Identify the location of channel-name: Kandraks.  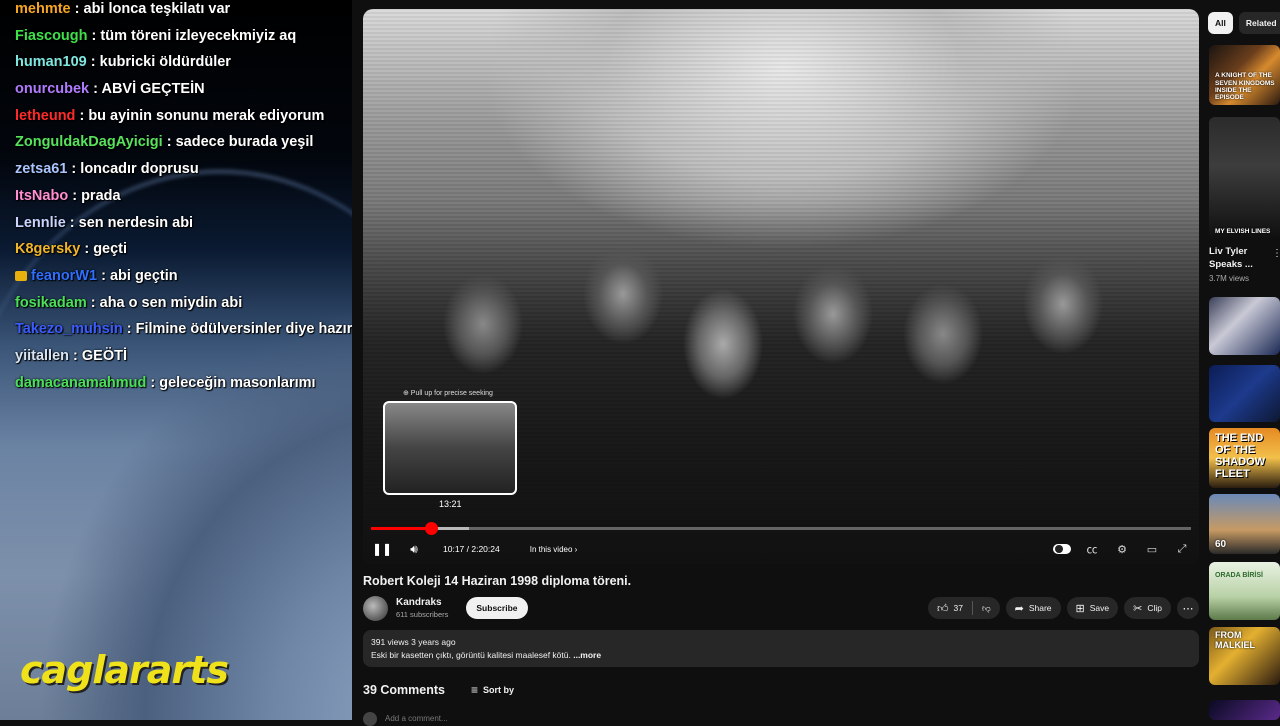
(422, 602).